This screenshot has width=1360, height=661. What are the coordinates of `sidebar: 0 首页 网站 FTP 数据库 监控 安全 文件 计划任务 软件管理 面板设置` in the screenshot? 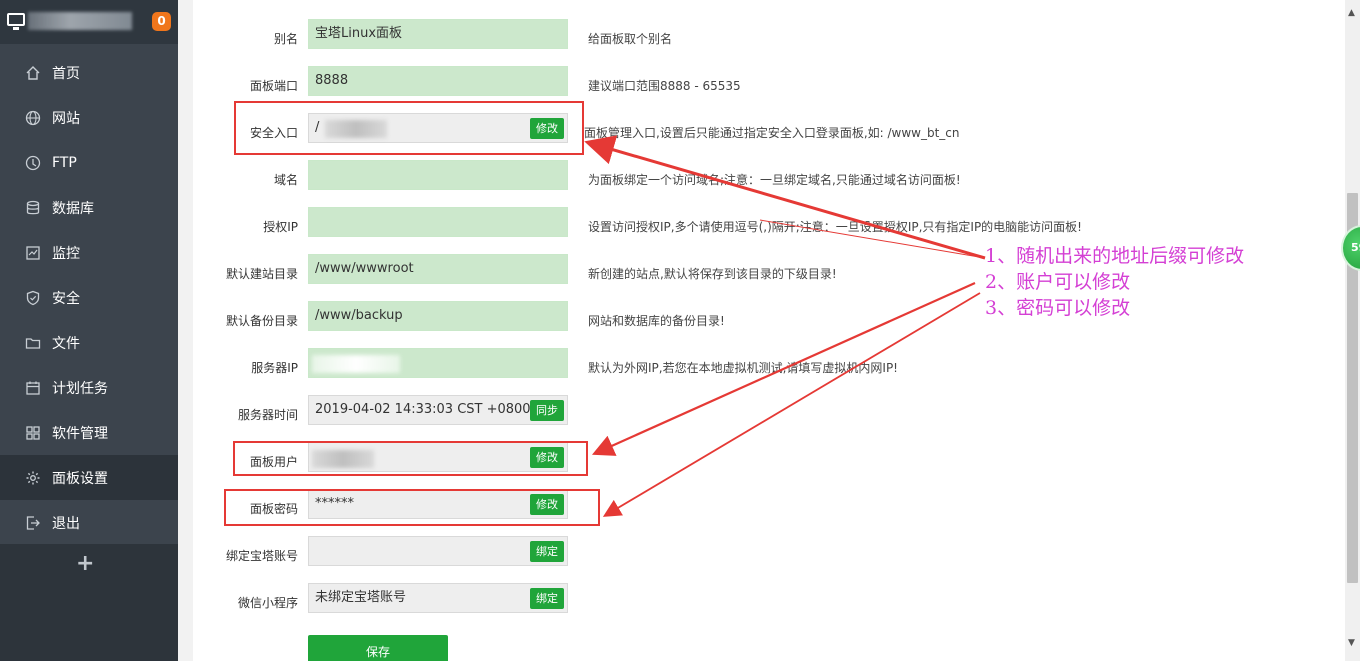 It's located at (89, 330).